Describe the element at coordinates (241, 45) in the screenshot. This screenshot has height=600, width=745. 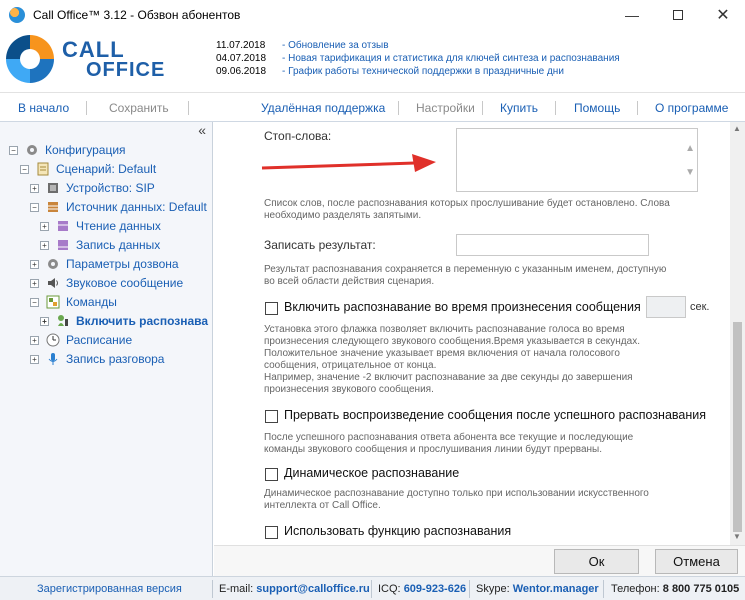
I see `news-date: 11.07.2018` at that location.